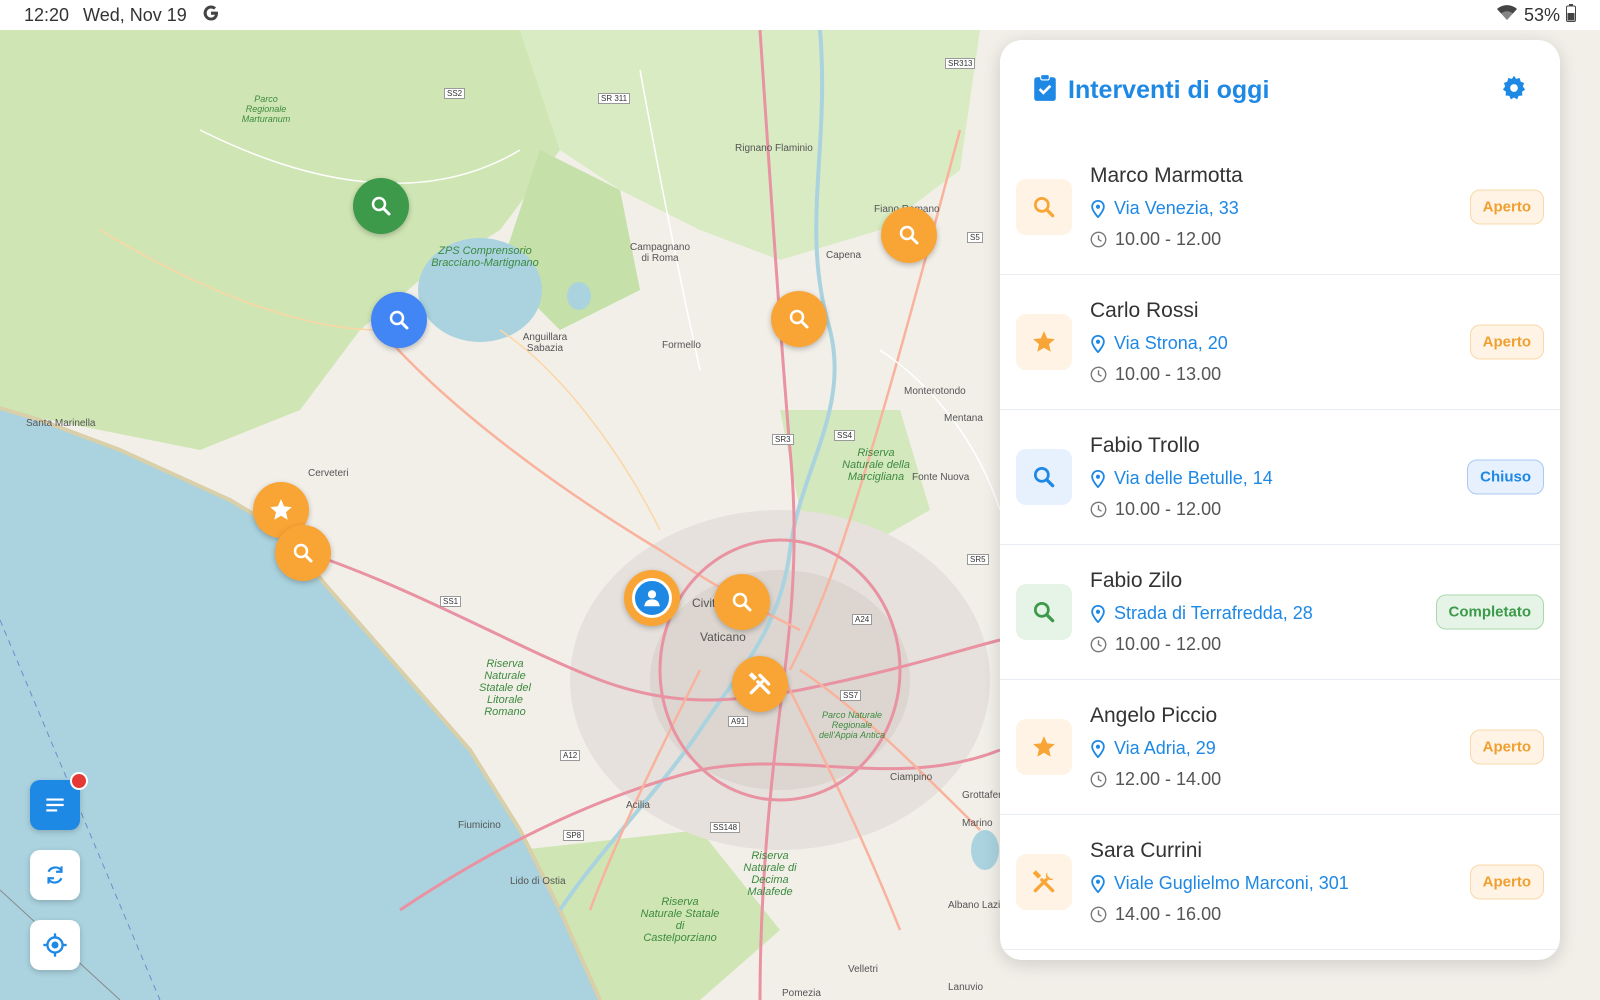 This screenshot has height=1000, width=1600. What do you see at coordinates (863, 969) in the screenshot?
I see `map-label: Velletri` at bounding box center [863, 969].